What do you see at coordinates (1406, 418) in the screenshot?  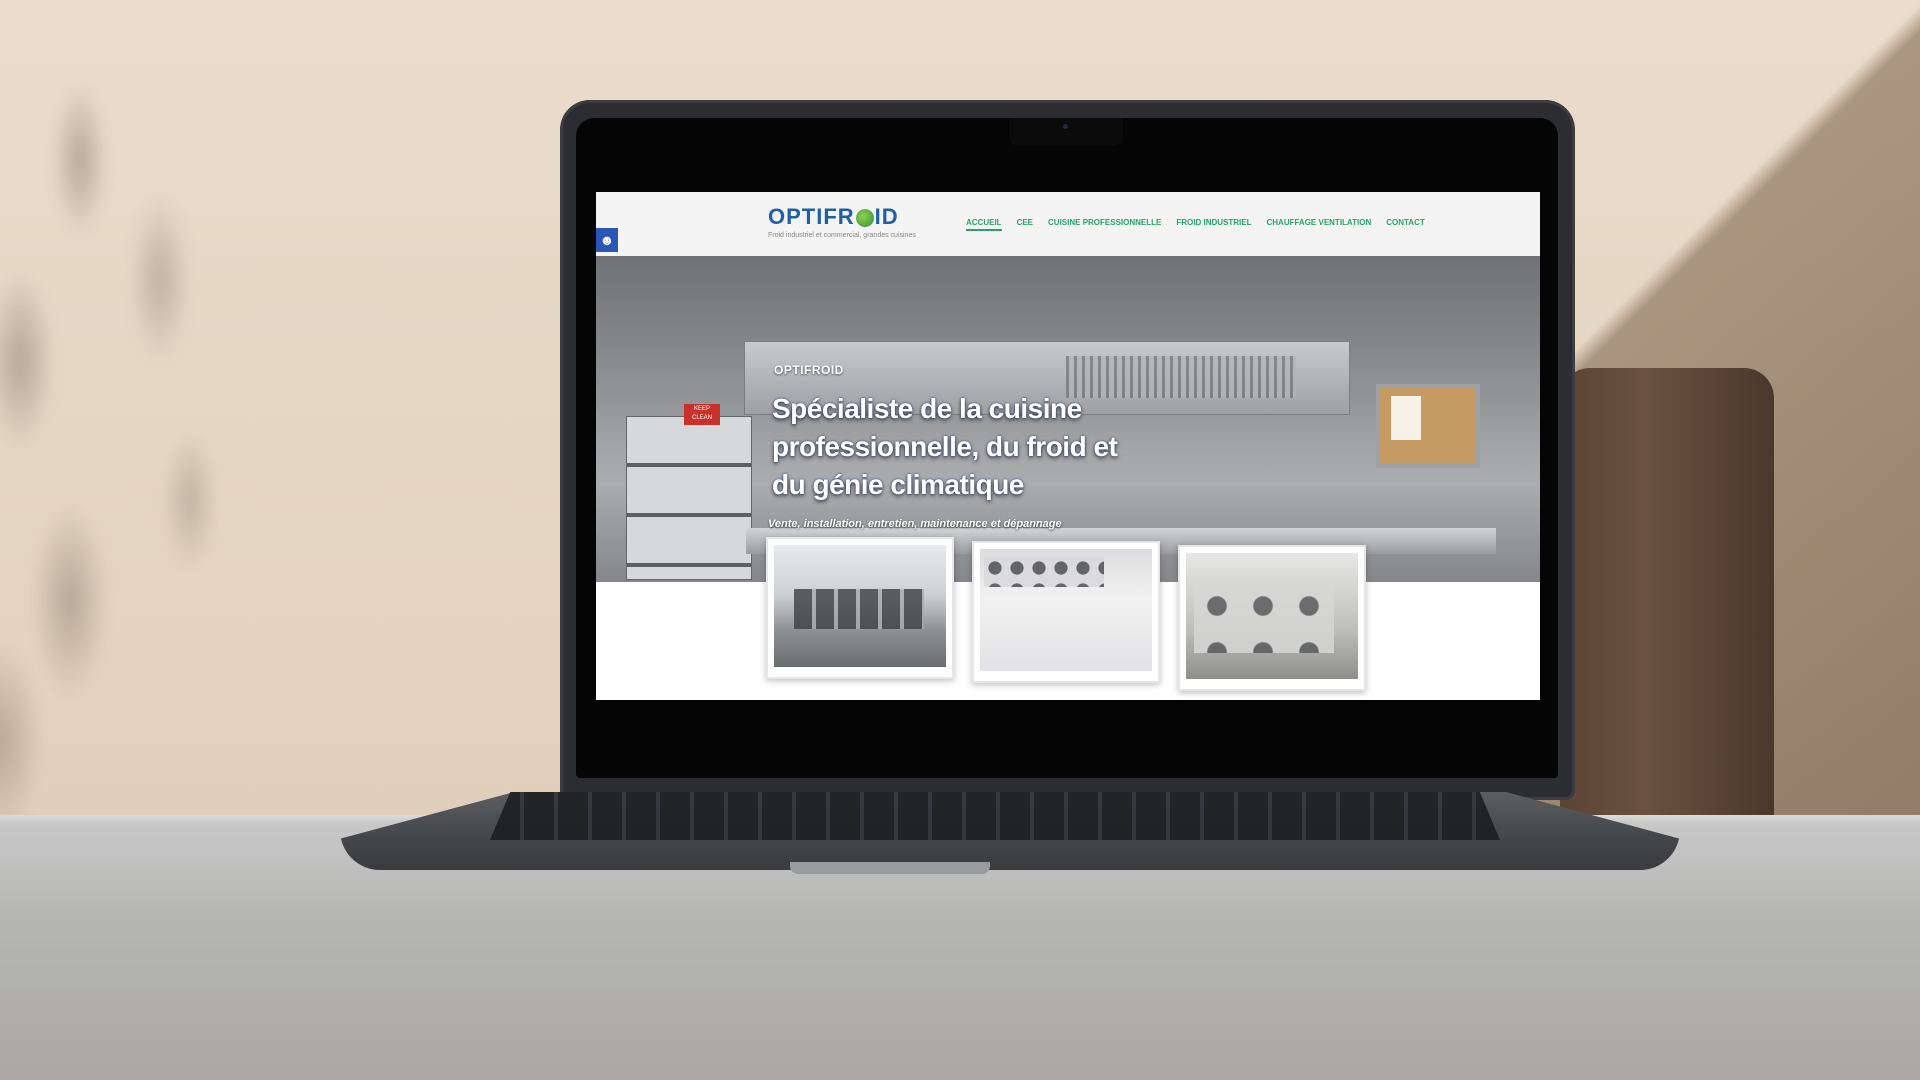 I see `notice-paper` at bounding box center [1406, 418].